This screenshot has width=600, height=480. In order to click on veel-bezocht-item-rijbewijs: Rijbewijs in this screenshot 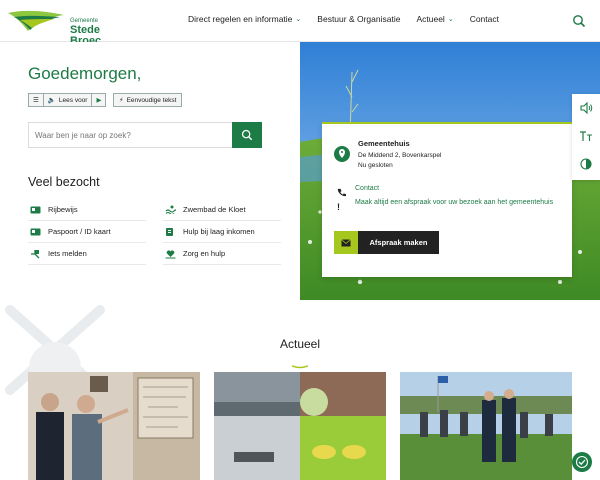, I will do `click(87, 210)`.